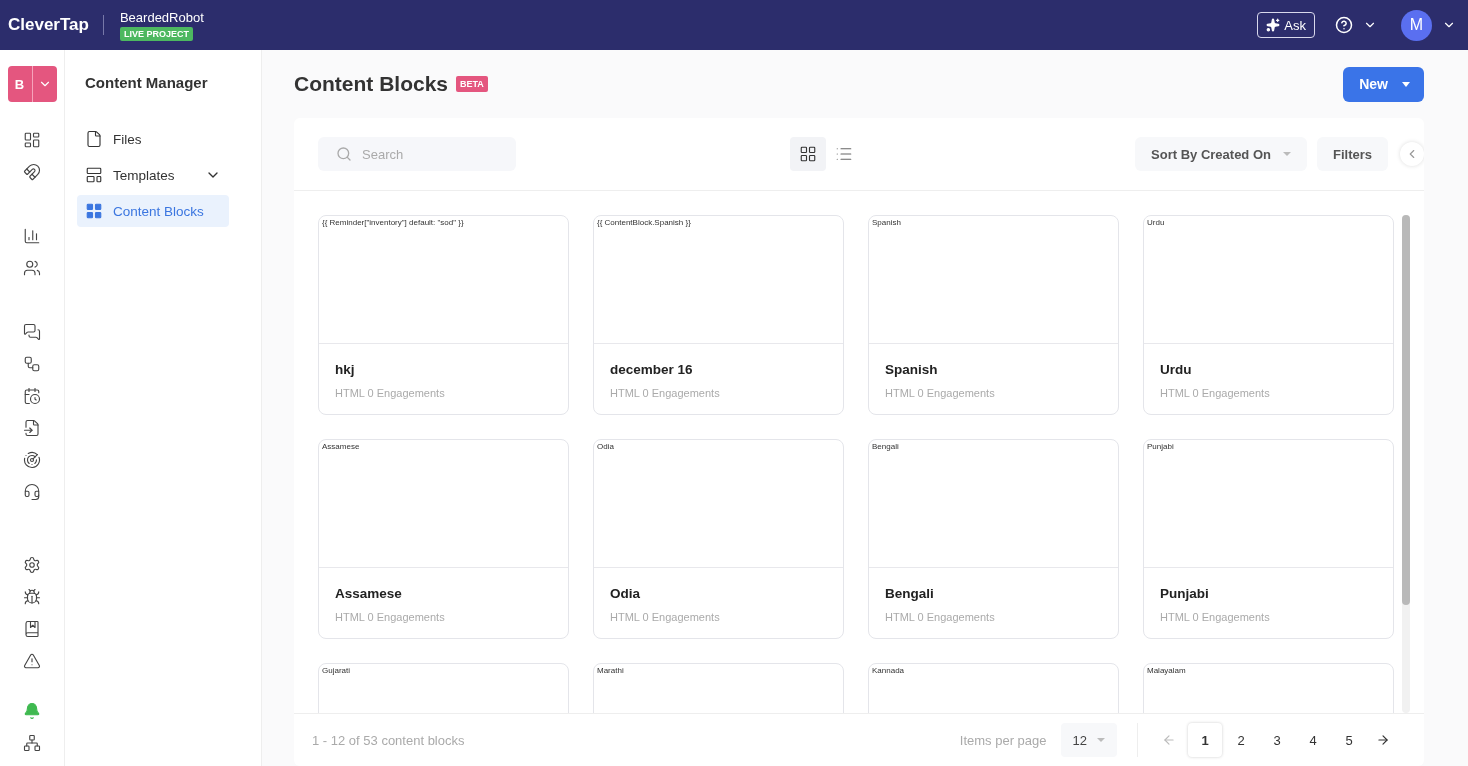 The height and width of the screenshot is (766, 1468). I want to click on preview-text: {{ Reminder["inventory"] default: "sod" }}, so click(393, 222).